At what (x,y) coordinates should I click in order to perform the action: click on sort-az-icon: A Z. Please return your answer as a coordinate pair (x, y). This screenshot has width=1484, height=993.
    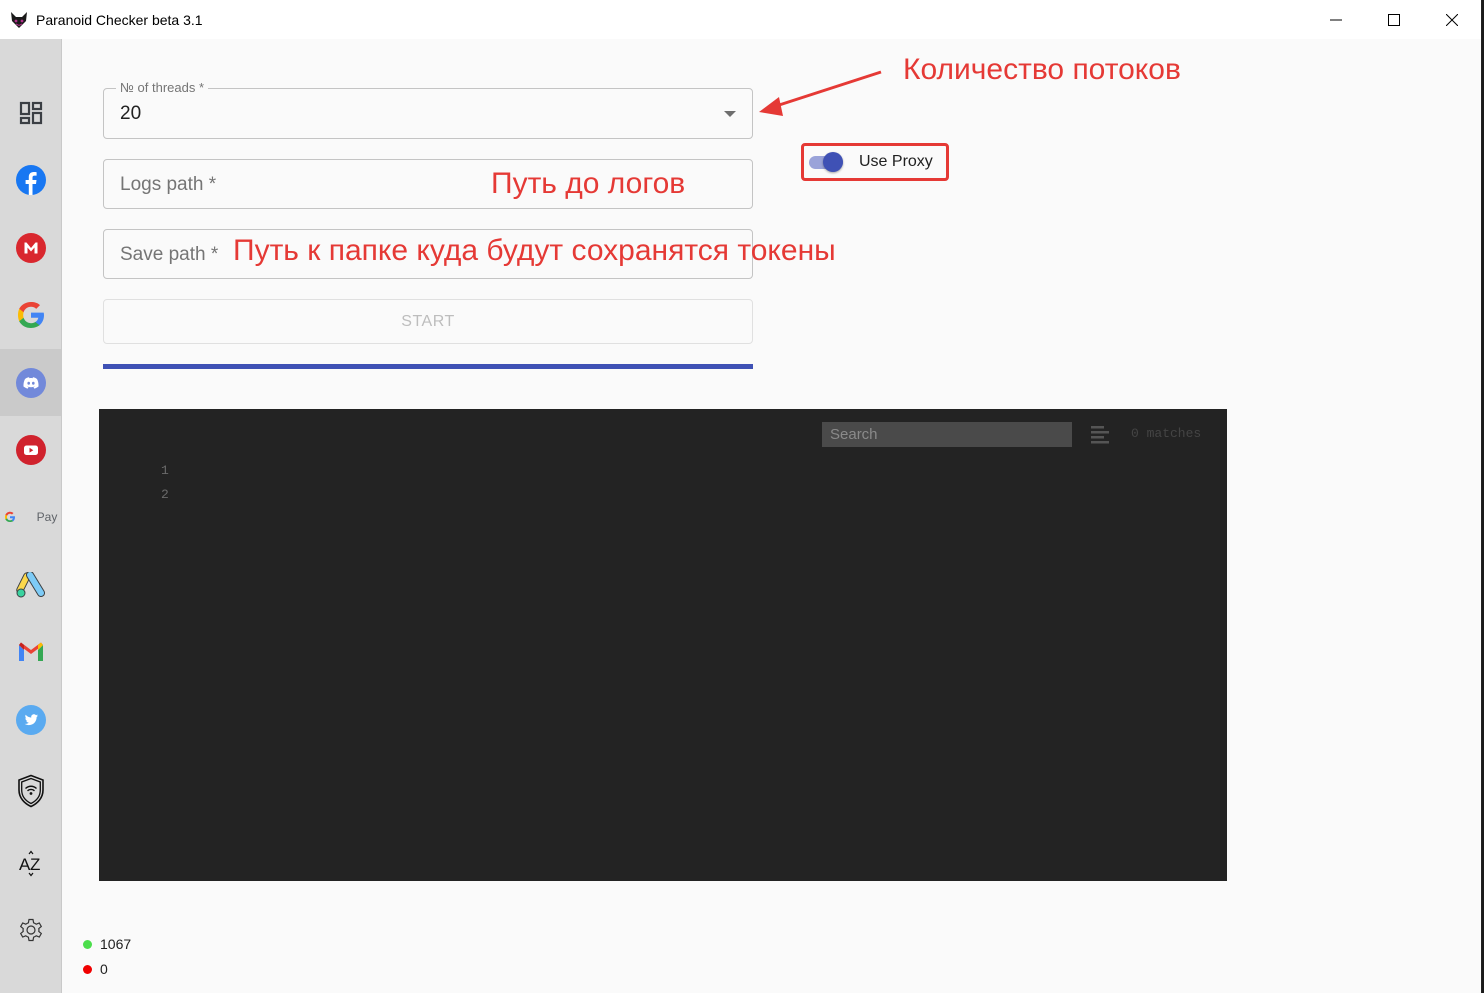
    Looking at the image, I should click on (29, 863).